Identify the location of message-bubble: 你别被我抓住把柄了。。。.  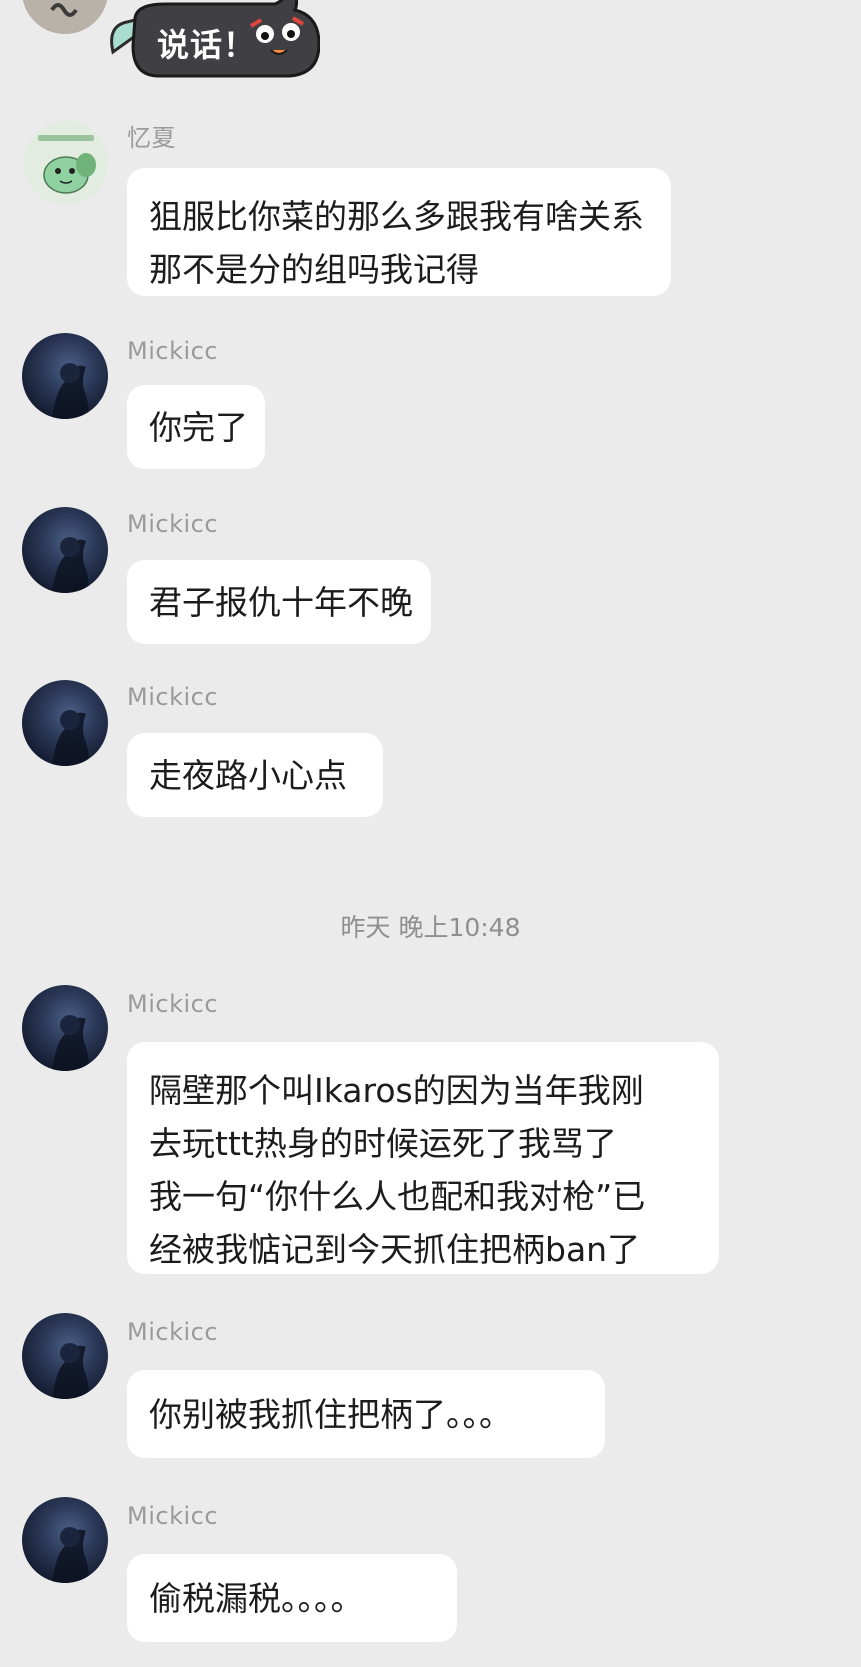
(366, 1414).